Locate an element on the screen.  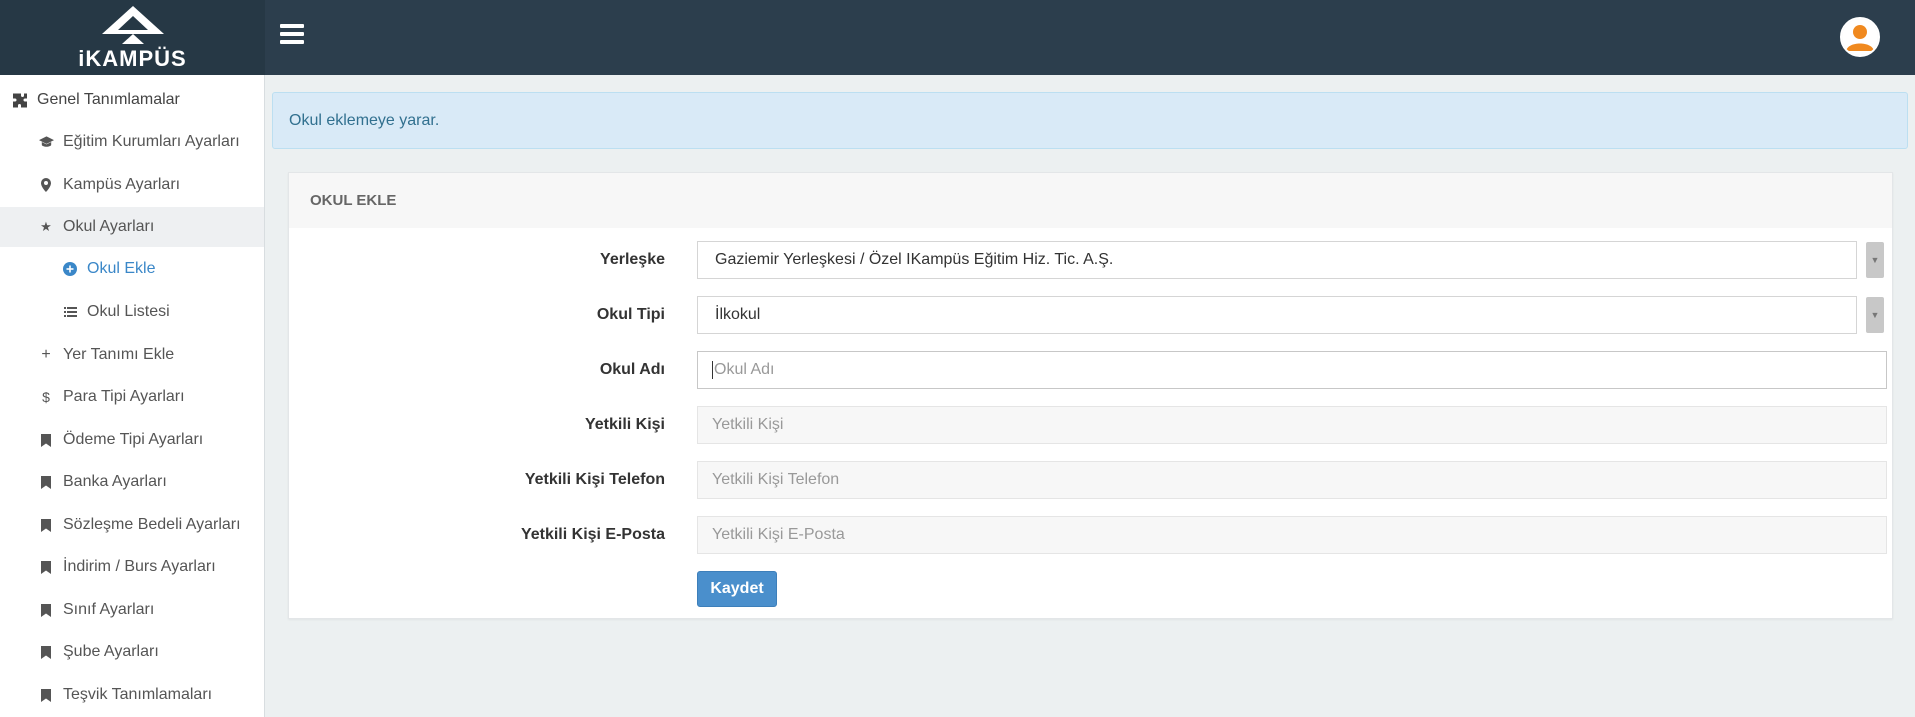
dollar-icon: $ is located at coordinates (46, 397).